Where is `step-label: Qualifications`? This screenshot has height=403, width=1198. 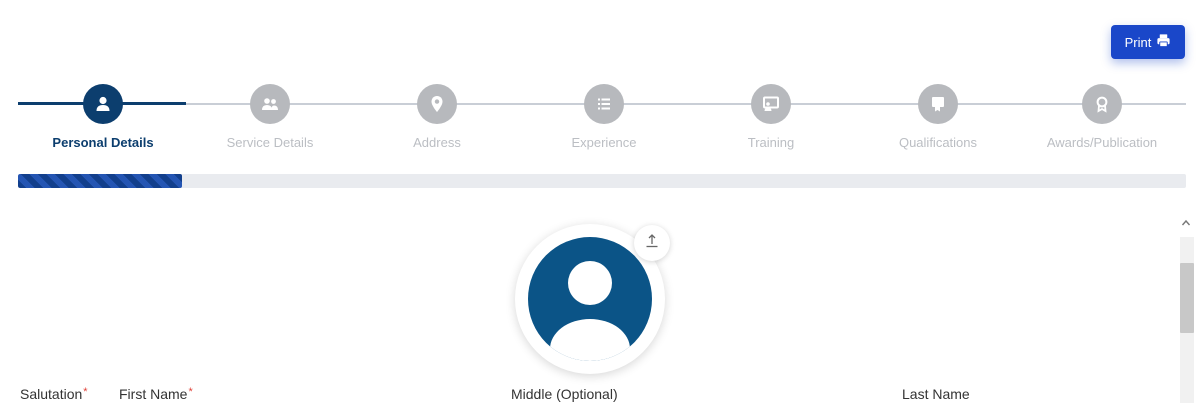 step-label: Qualifications is located at coordinates (938, 142).